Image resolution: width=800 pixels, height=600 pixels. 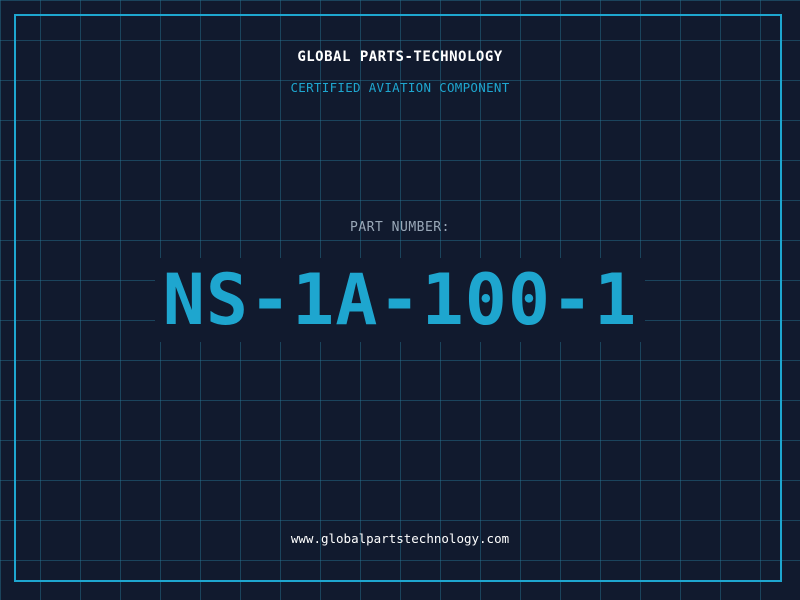 I want to click on company-name: GLOBAL PARTS-TECHNOLOGY, so click(x=400, y=57).